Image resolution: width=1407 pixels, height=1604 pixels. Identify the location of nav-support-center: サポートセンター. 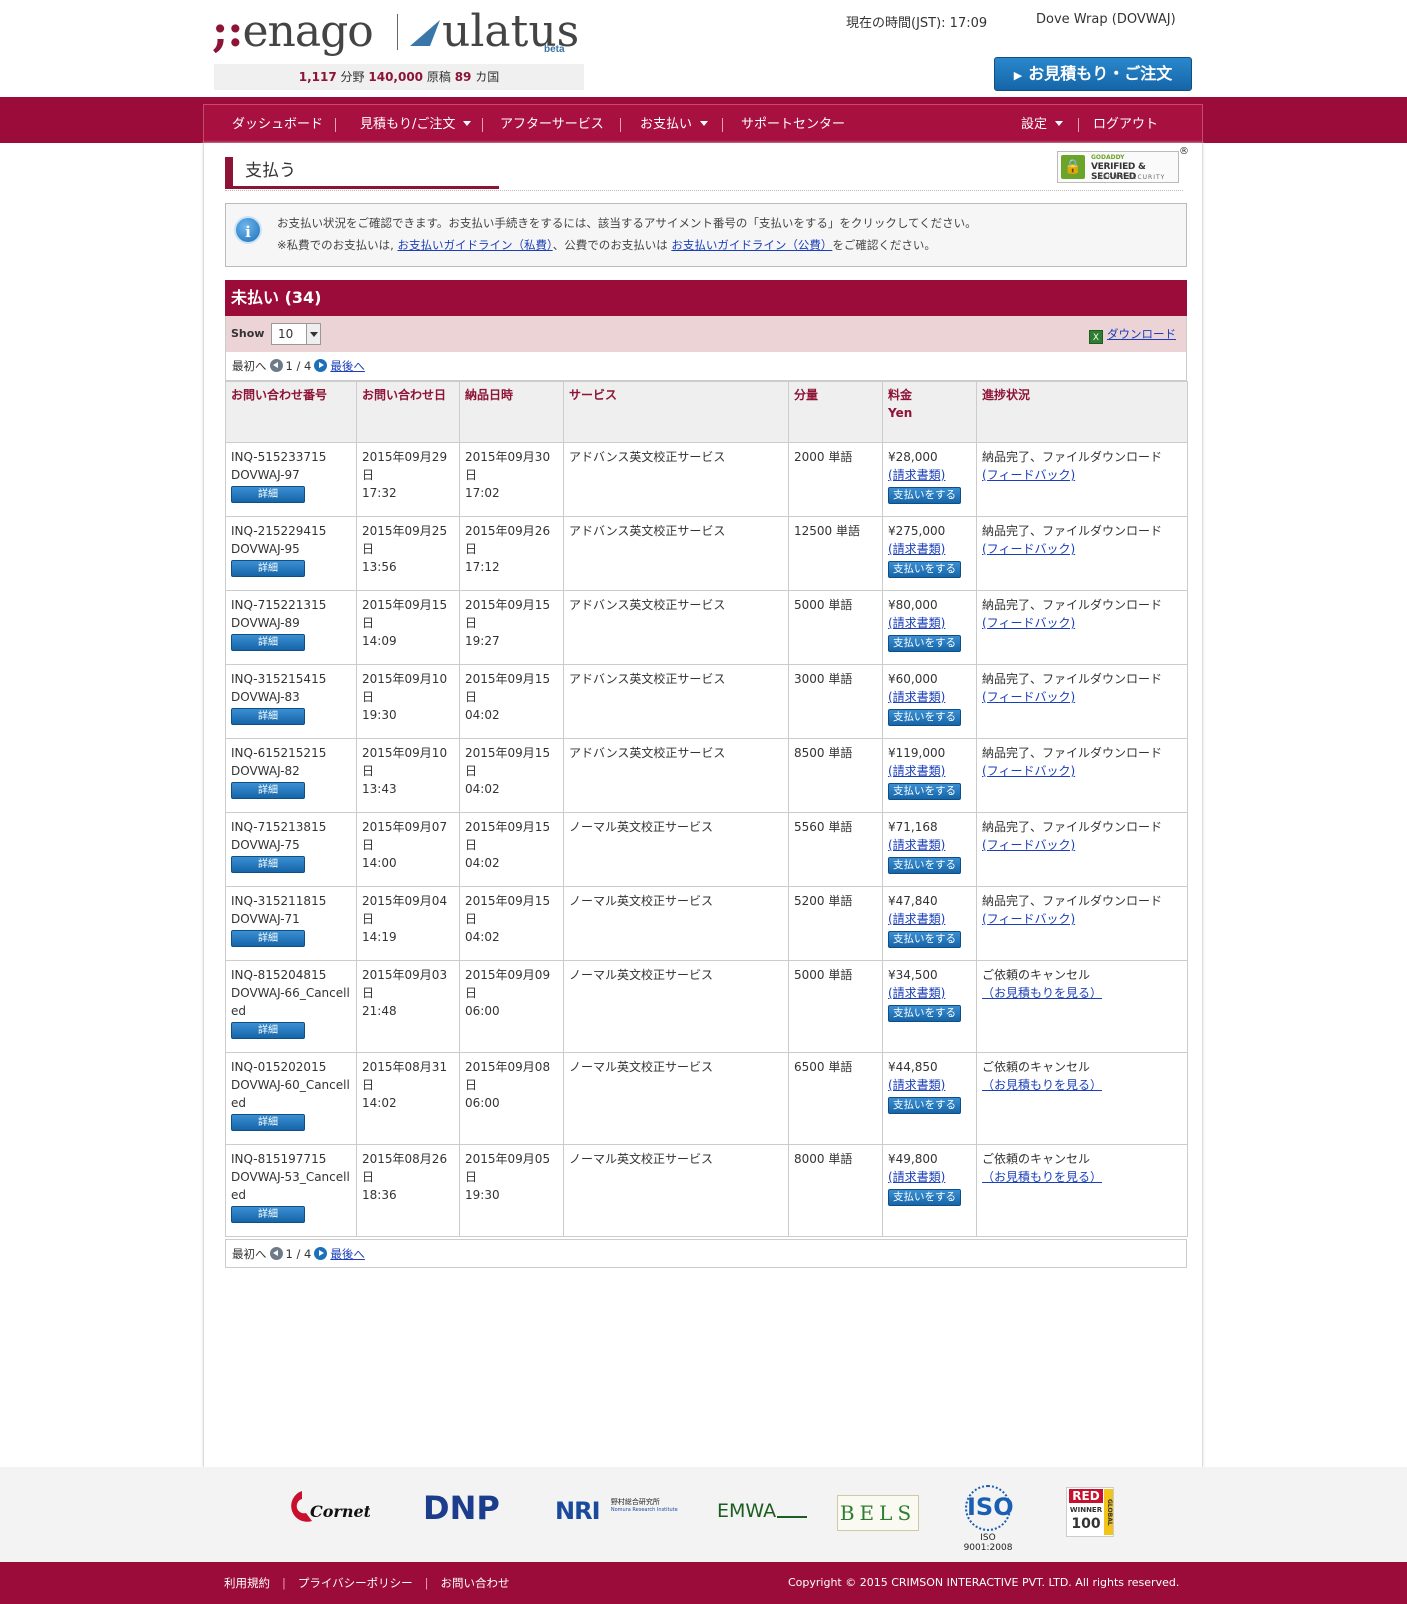
(793, 124).